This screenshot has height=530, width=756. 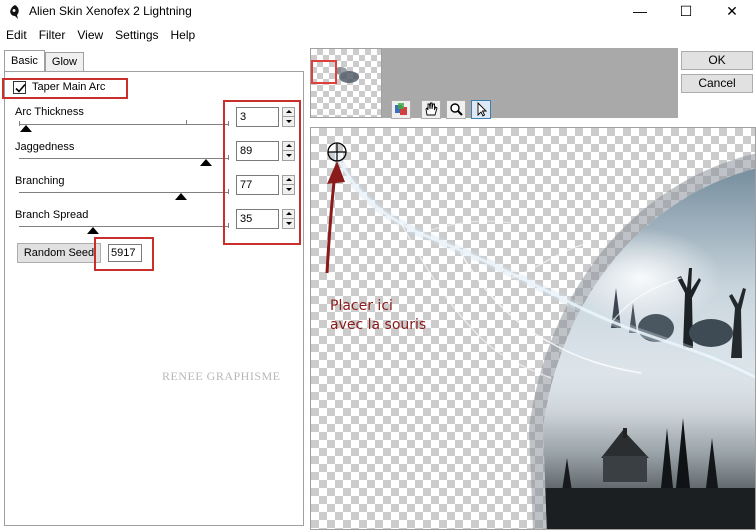 What do you see at coordinates (52, 36) in the screenshot?
I see `menu-filter: Filter` at bounding box center [52, 36].